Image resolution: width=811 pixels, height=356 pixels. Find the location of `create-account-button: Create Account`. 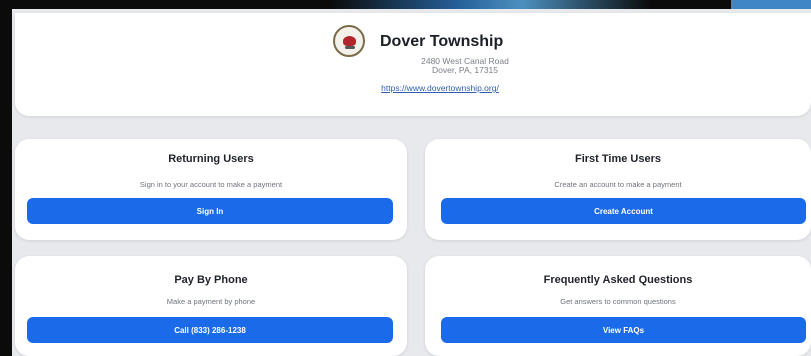

create-account-button: Create Account is located at coordinates (623, 211).